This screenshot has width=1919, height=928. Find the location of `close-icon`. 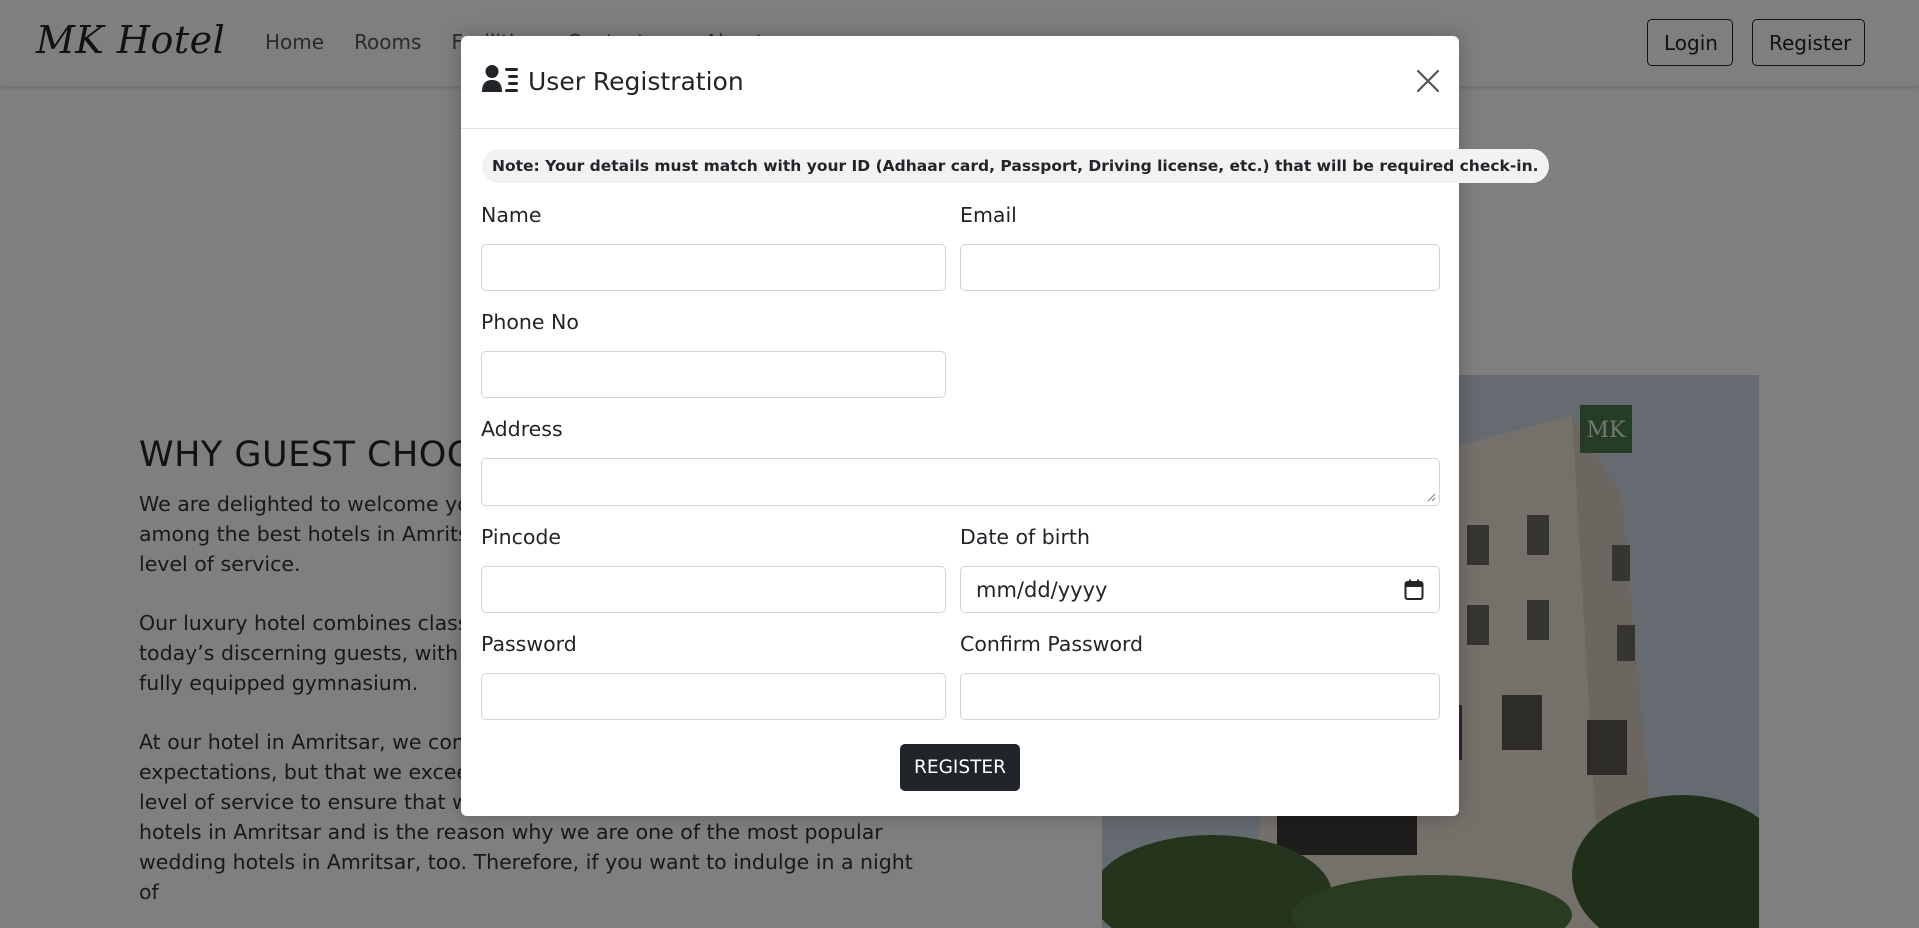

close-icon is located at coordinates (1428, 81).